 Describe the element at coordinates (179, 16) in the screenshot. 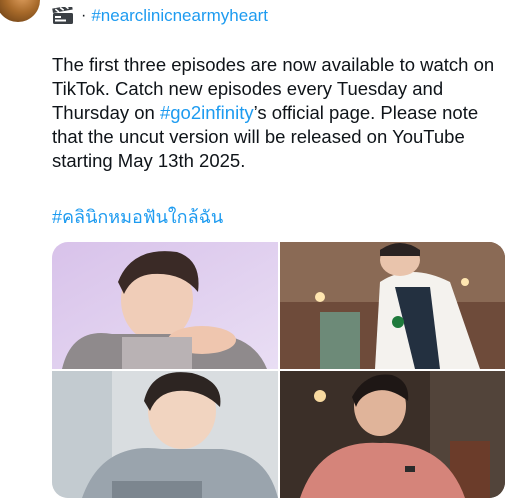

I see `hashtag-link: #nearclinicnearmyheart` at that location.